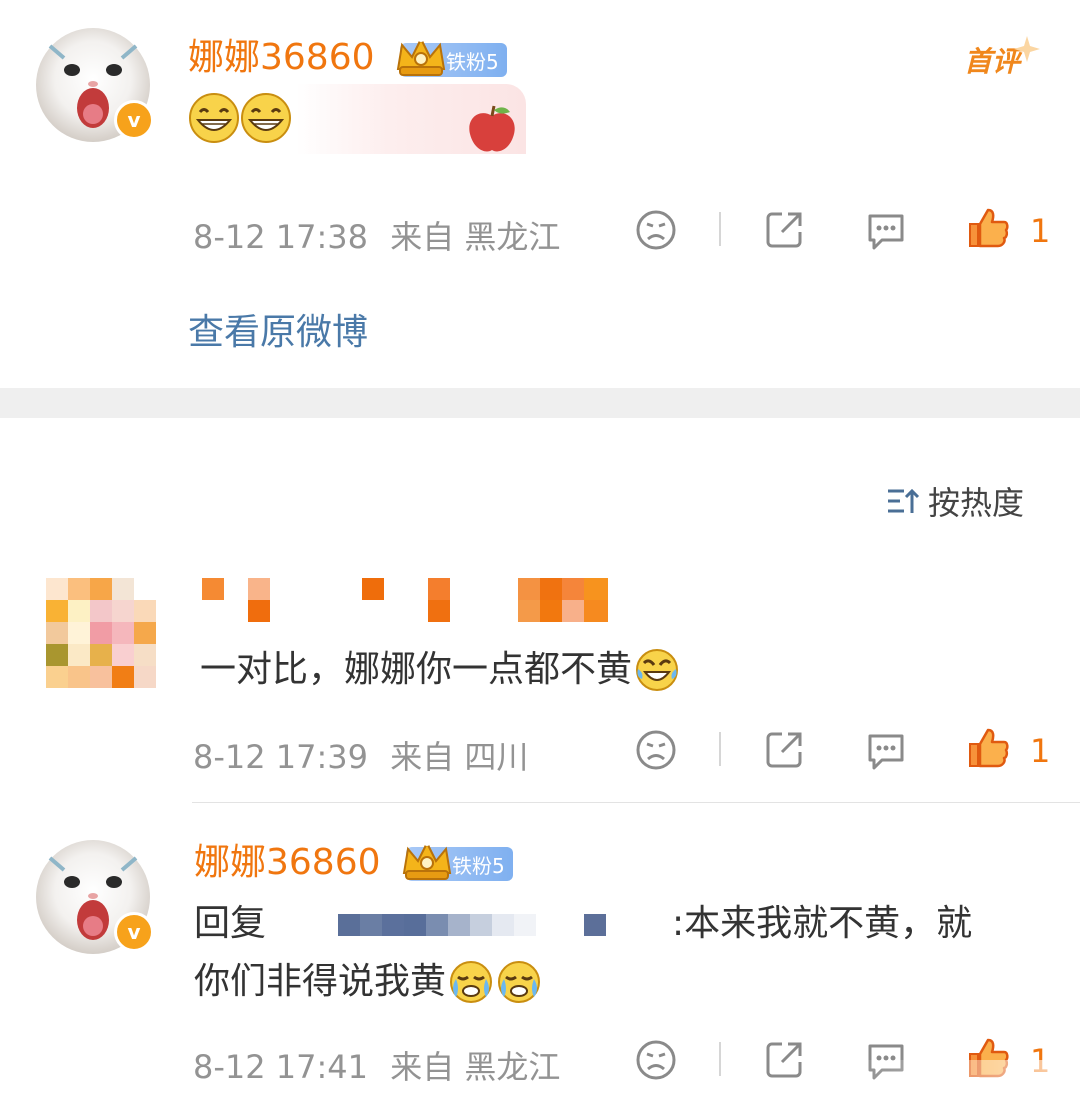 Image resolution: width=1080 pixels, height=1117 pixels. Describe the element at coordinates (657, 670) in the screenshot. I see `laugh-cry-emoji-icon` at that location.